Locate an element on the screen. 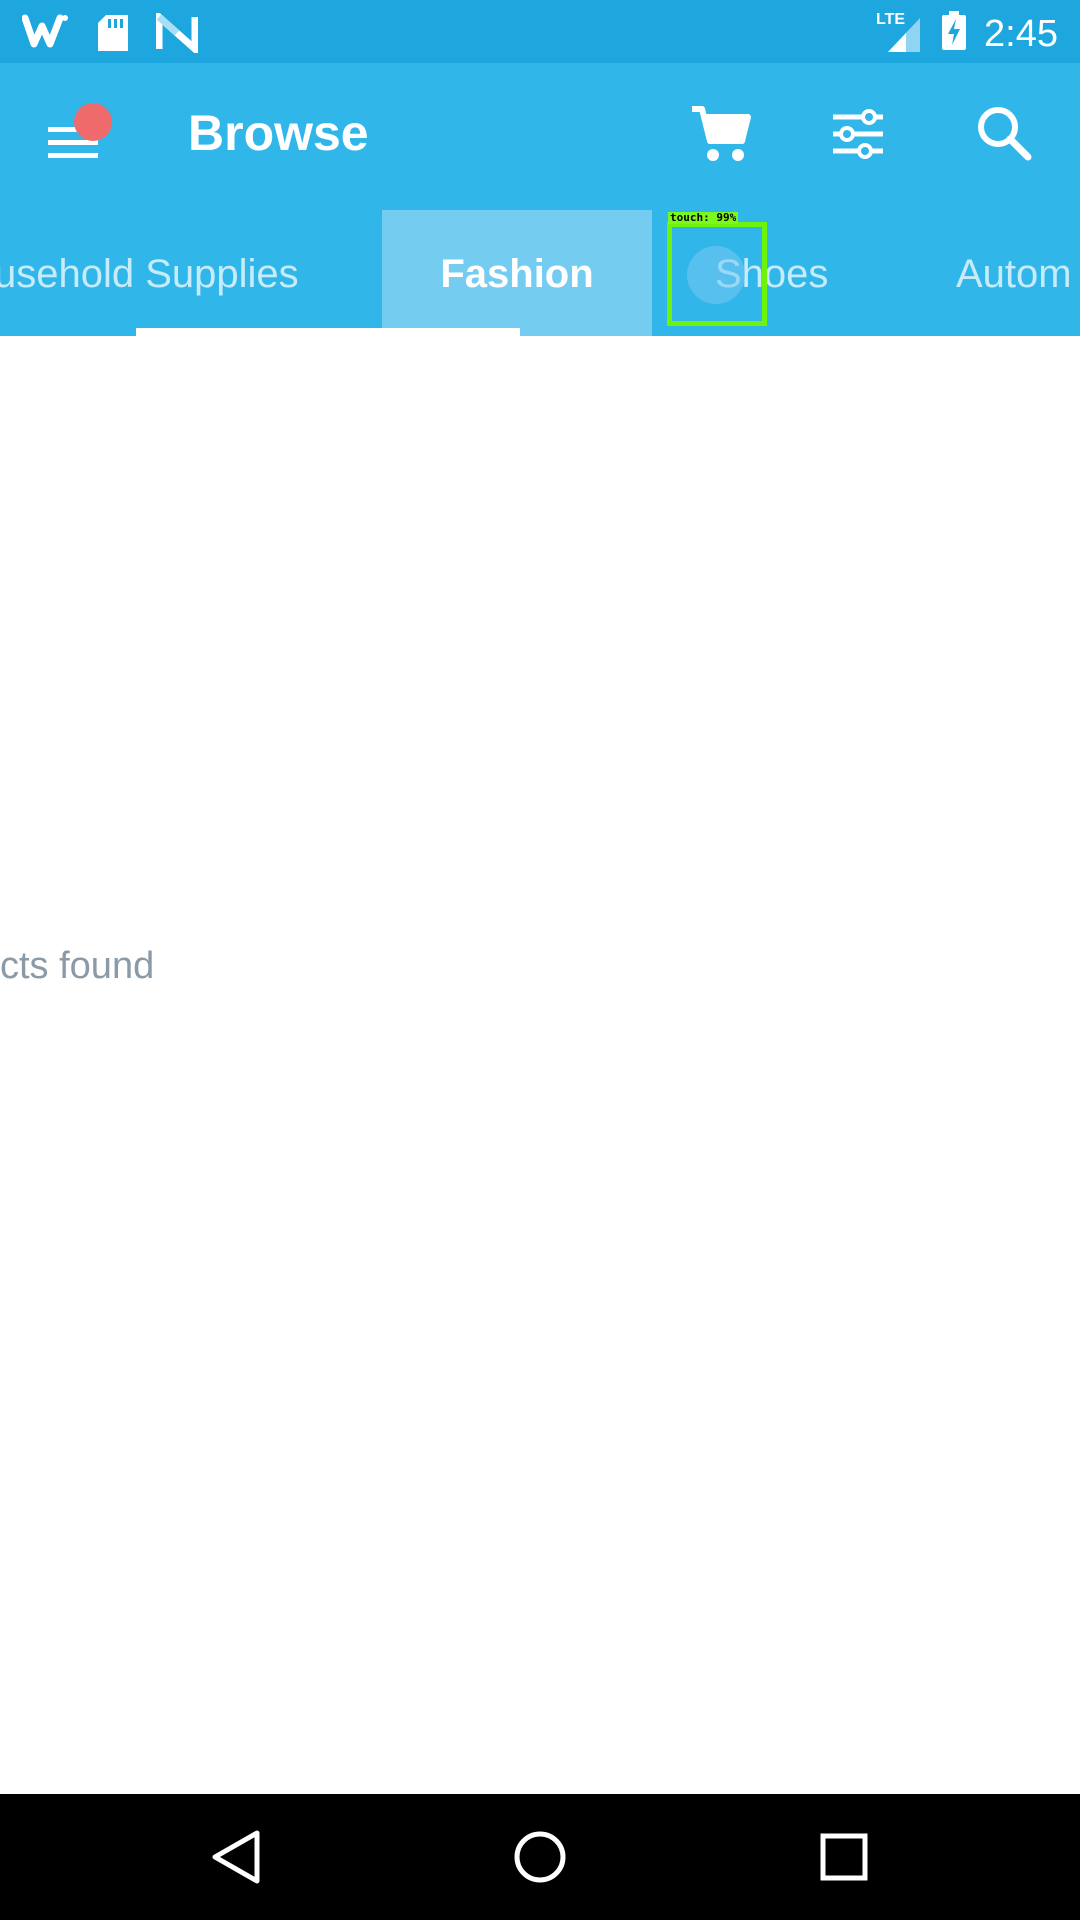 The width and height of the screenshot is (1080, 1920). tab-automotive: Autom is located at coordinates (1014, 273).